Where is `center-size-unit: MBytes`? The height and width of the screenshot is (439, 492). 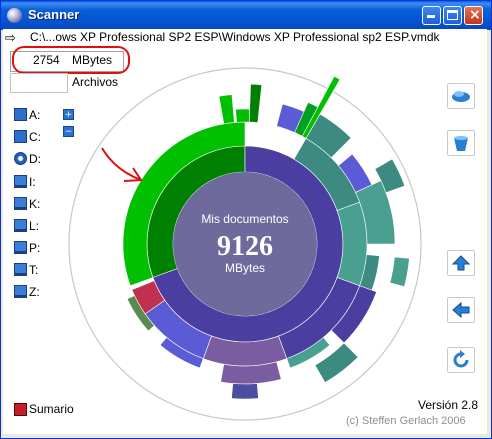 center-size-unit: MBytes is located at coordinates (245, 268).